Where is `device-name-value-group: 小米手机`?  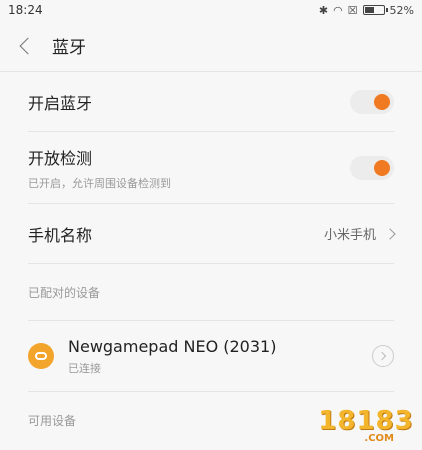 device-name-value-group: 小米手机 is located at coordinates (359, 233).